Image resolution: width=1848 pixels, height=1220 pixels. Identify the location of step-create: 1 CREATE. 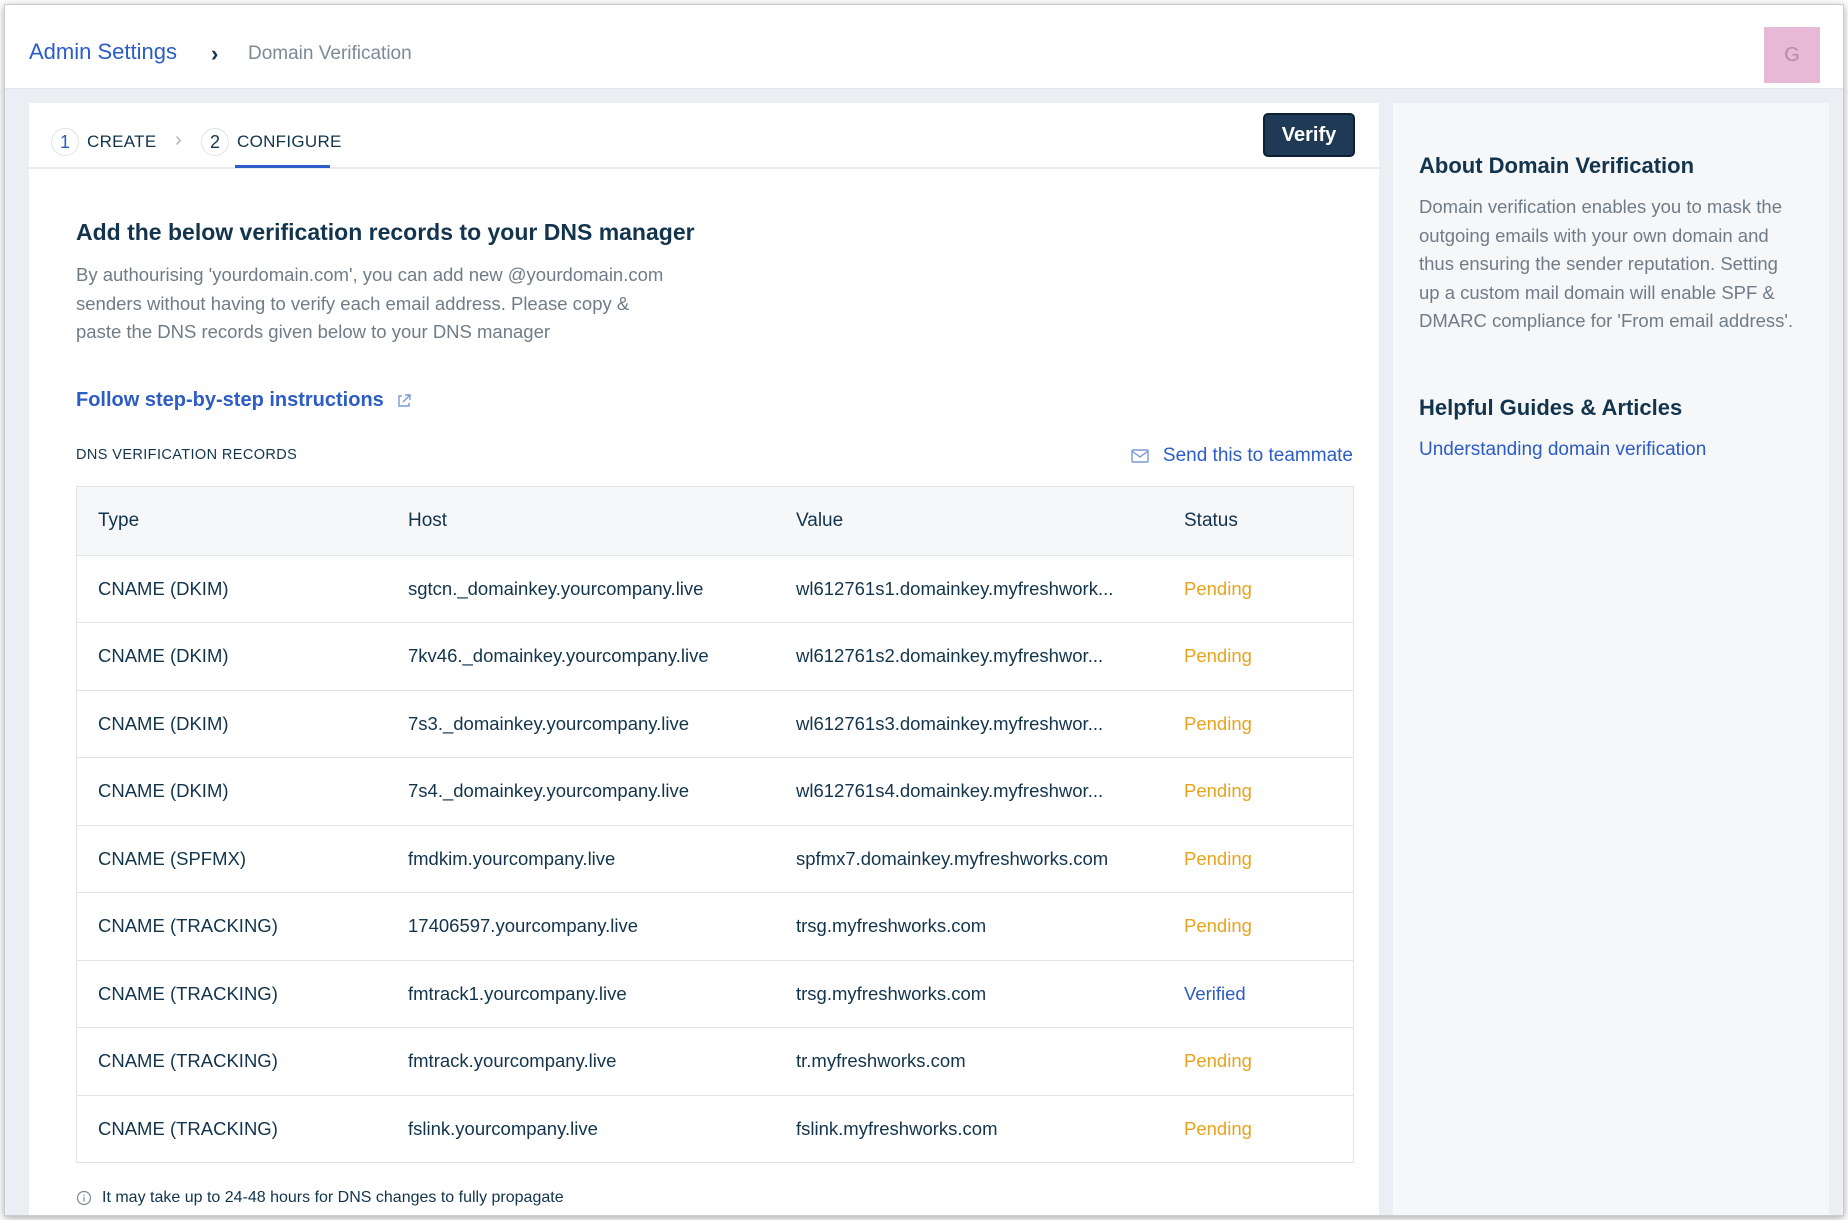
(104, 142).